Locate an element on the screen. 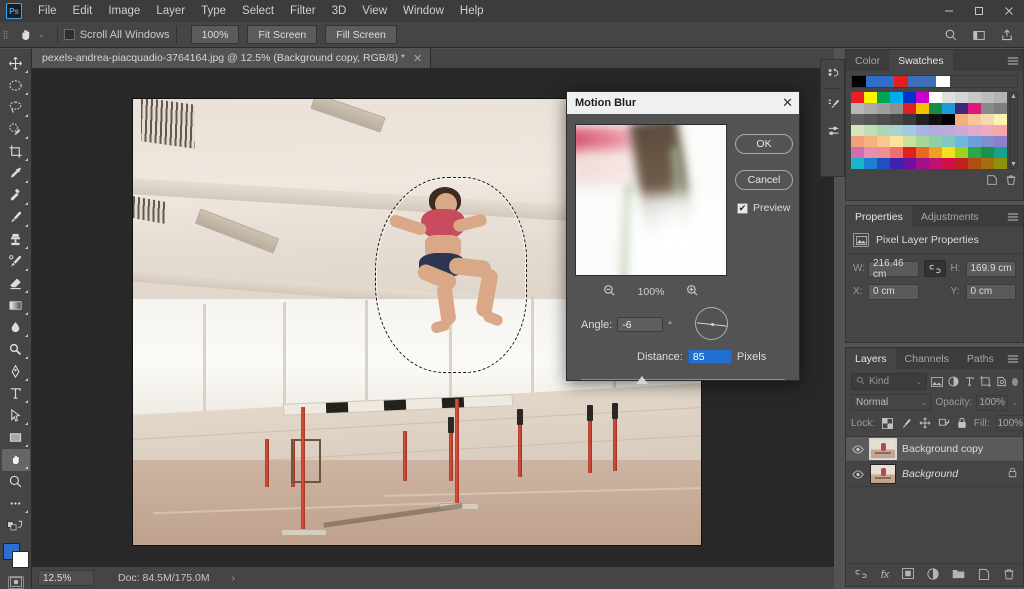 The height and width of the screenshot is (589, 1024). dodge-tool is located at coordinates (16, 350).